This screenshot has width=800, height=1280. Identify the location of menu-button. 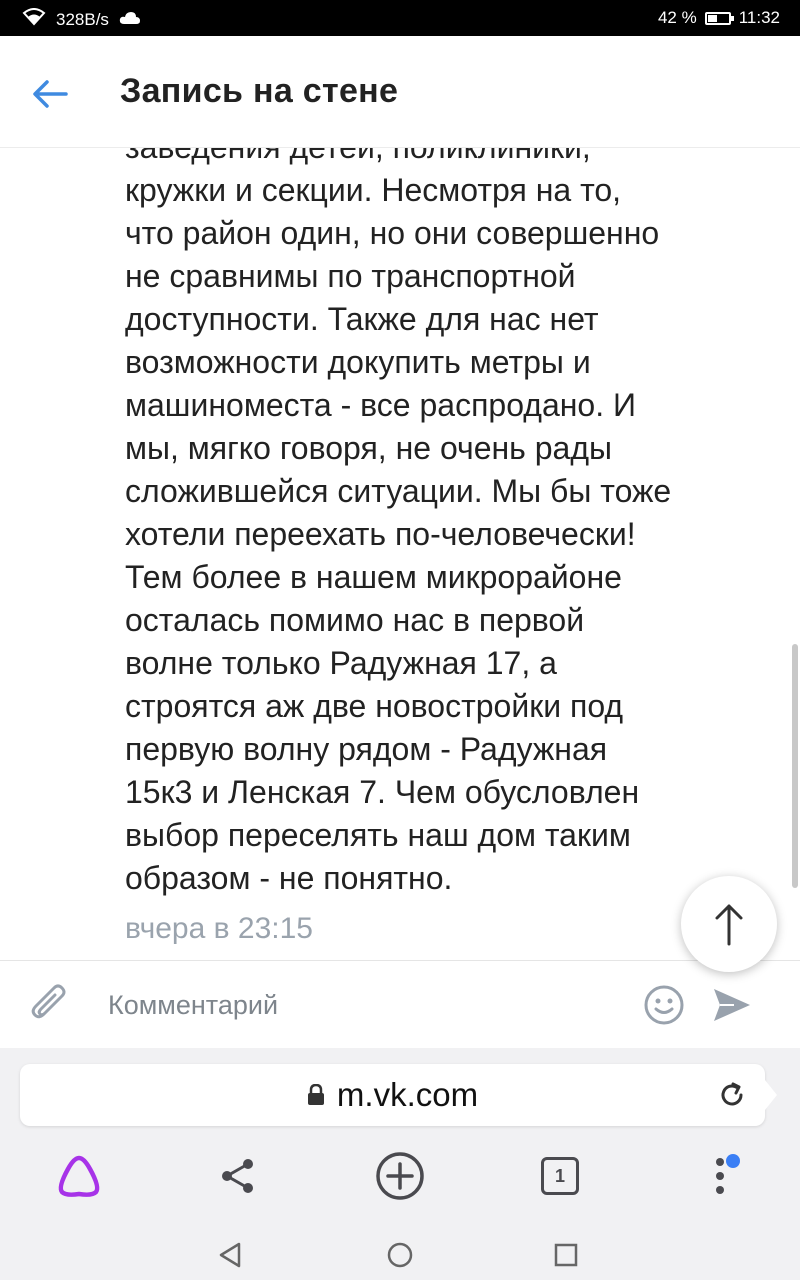
(720, 1176).